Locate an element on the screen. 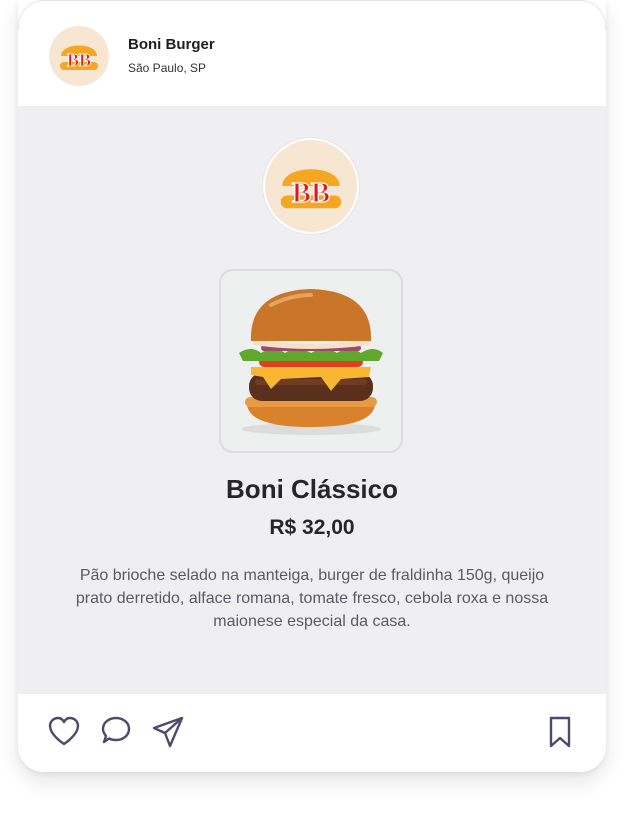 The image size is (625, 836). like-button is located at coordinates (64, 732).